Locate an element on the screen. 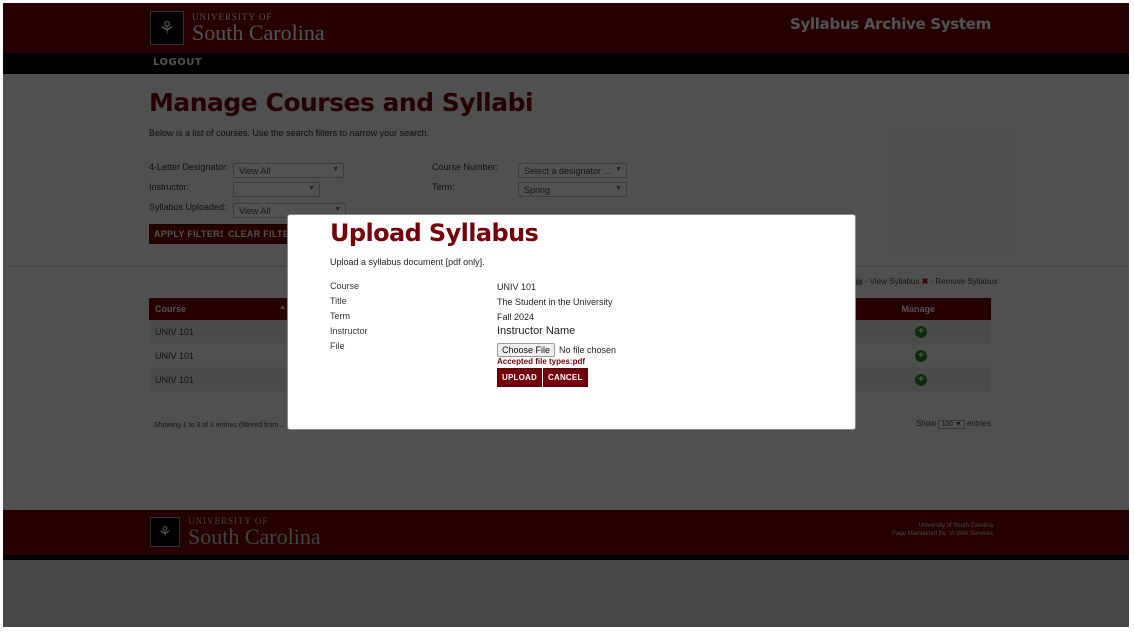  modal-title: Upload Syllabus is located at coordinates (434, 233).